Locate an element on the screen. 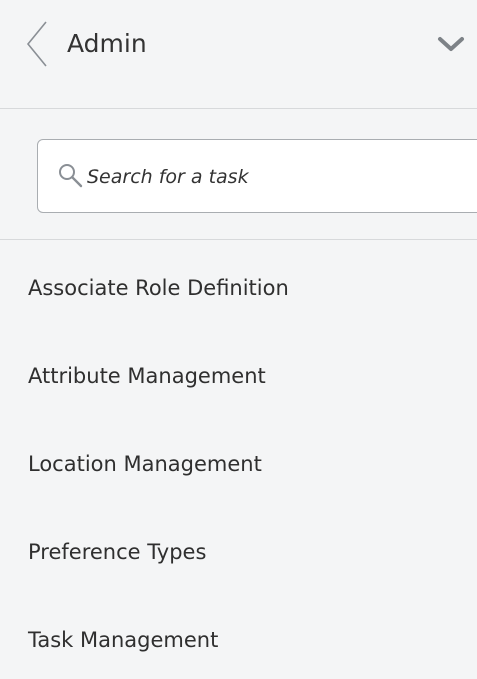  header-divider is located at coordinates (238, 108).